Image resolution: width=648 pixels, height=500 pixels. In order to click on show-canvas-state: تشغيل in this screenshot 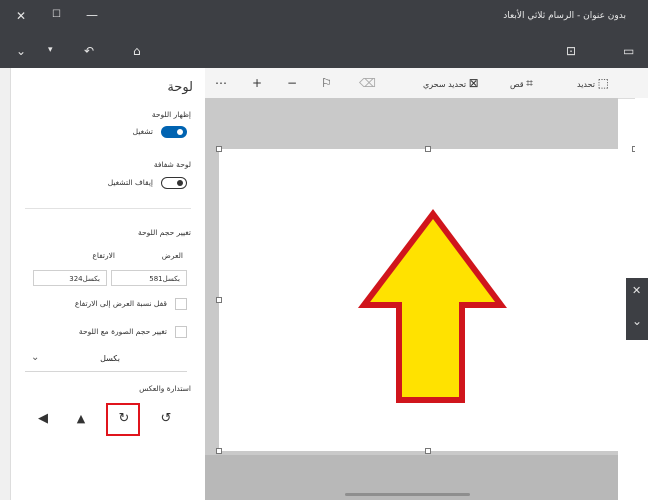, I will do `click(142, 131)`.